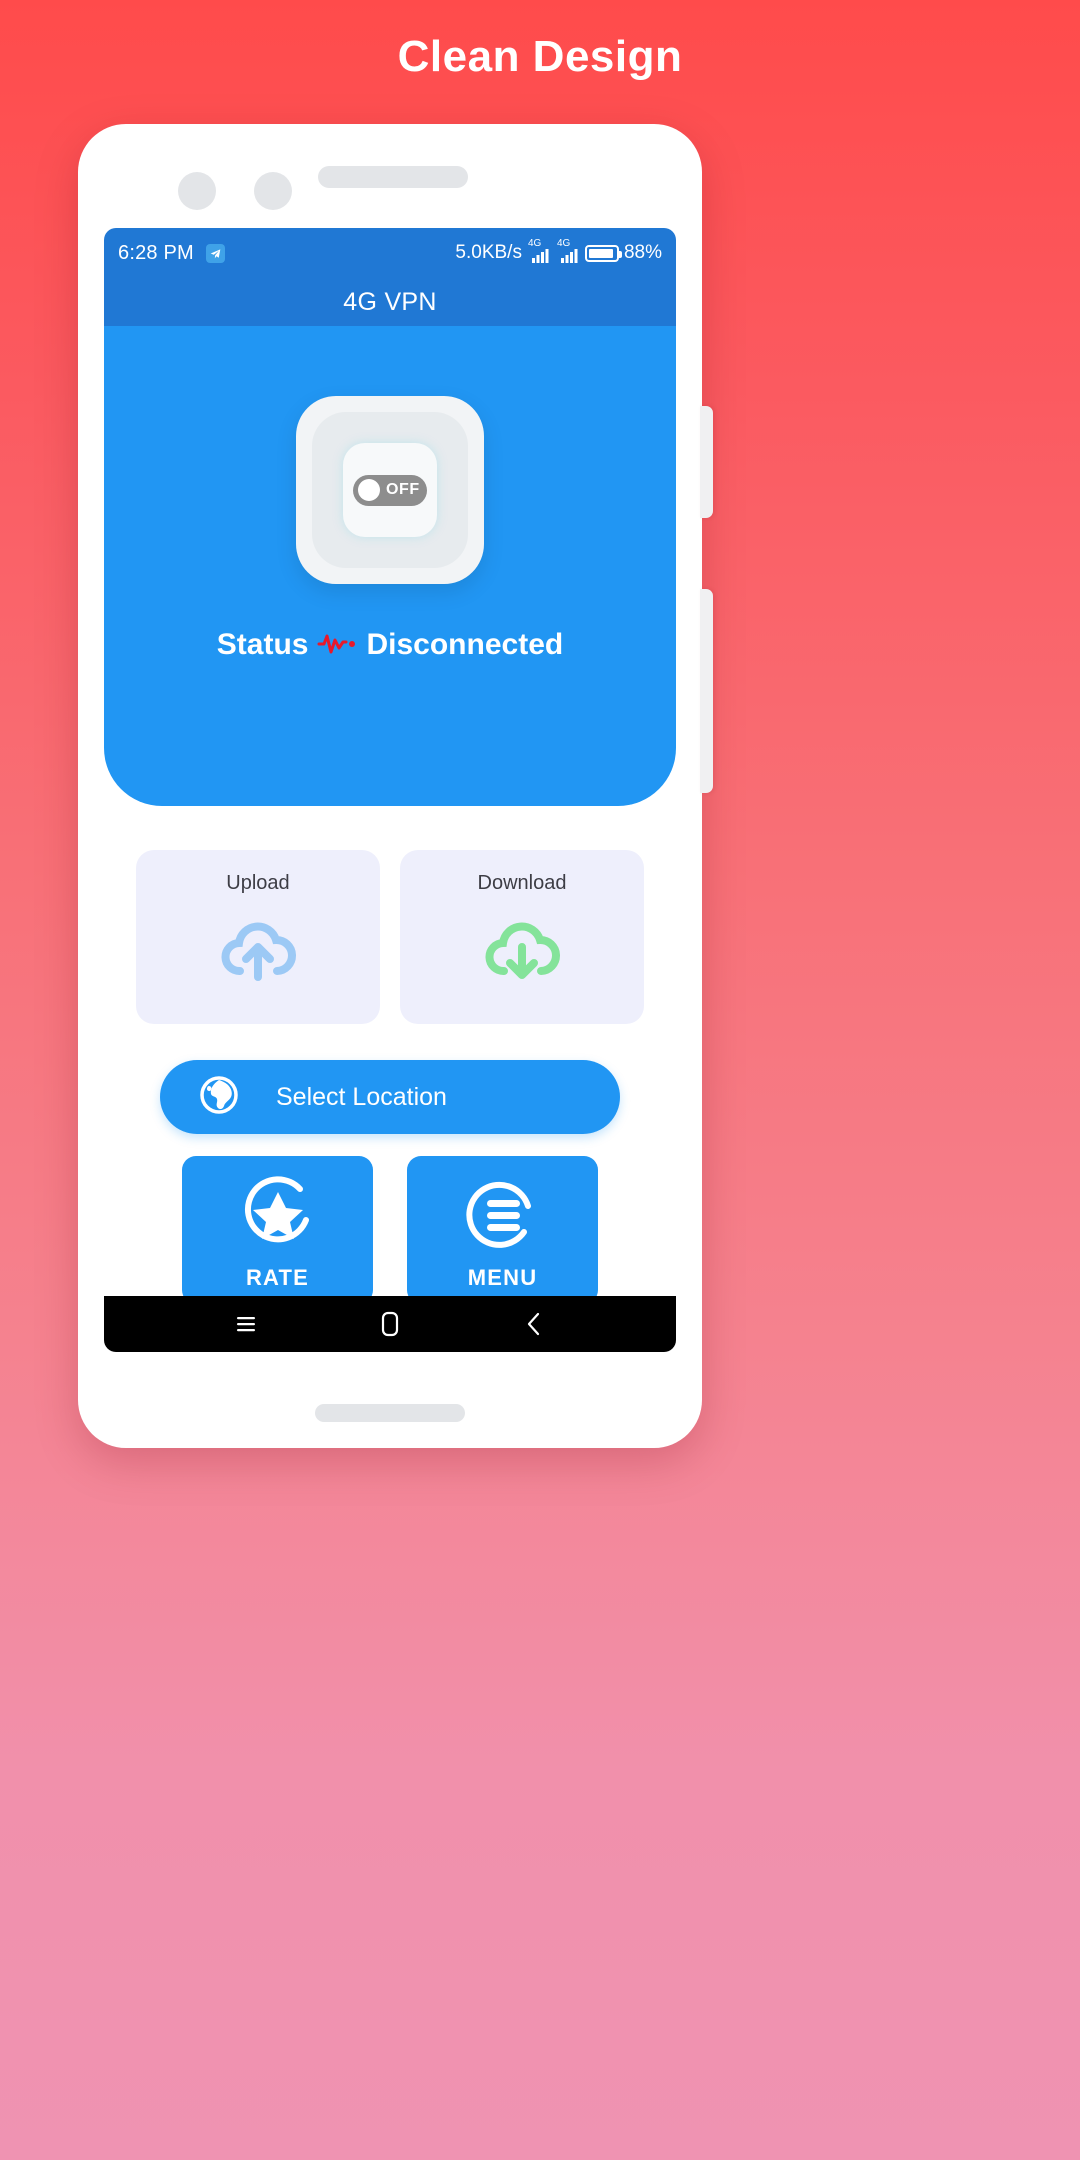  What do you see at coordinates (539, 250) in the screenshot?
I see `signal-icon-sim1: 4G` at bounding box center [539, 250].